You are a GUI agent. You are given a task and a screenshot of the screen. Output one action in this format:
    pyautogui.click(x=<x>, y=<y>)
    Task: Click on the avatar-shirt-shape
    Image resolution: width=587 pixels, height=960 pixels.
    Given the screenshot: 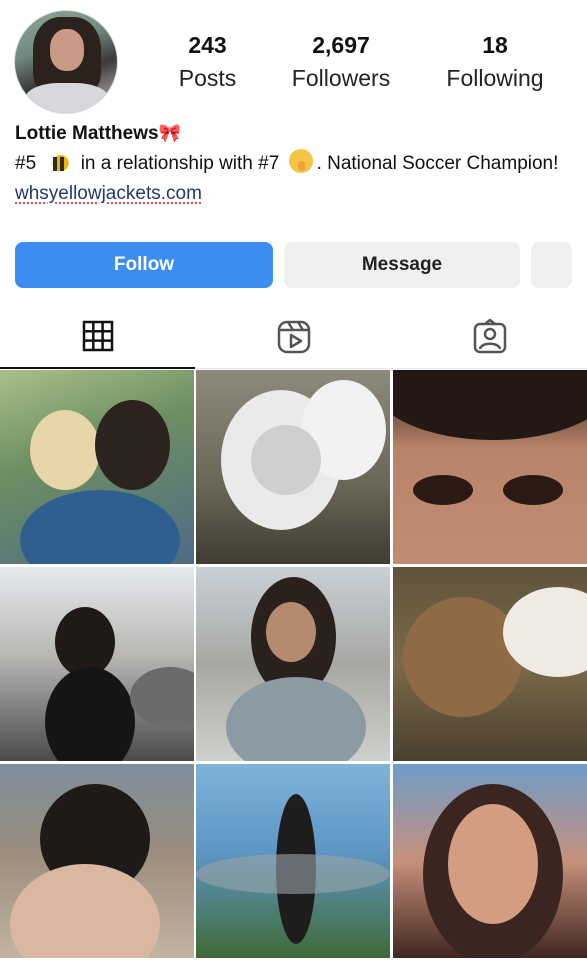 What is the action you would take?
    pyautogui.click(x=67, y=98)
    